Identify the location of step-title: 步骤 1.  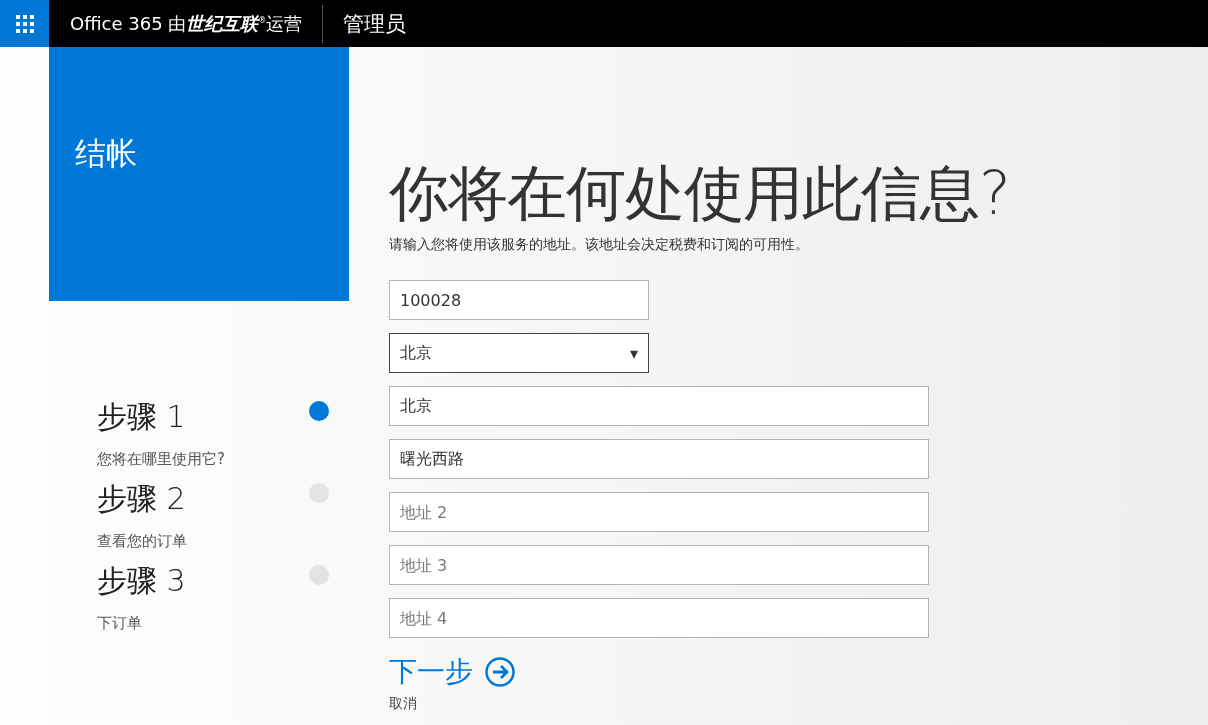
(141, 417).